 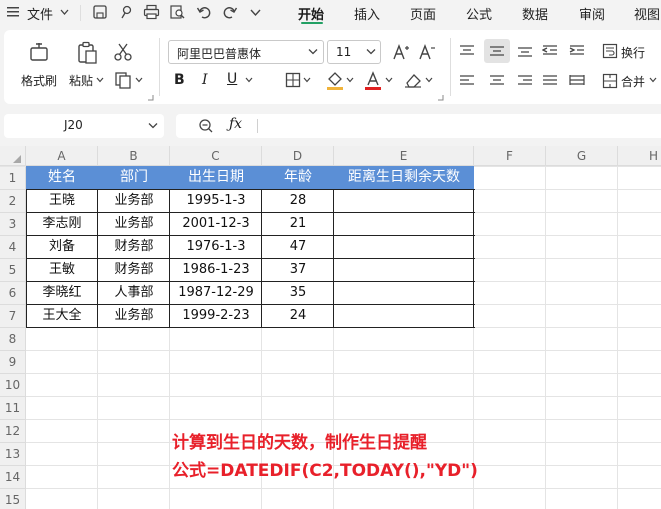 What do you see at coordinates (13, 270) in the screenshot?
I see `row-header-5: 5` at bounding box center [13, 270].